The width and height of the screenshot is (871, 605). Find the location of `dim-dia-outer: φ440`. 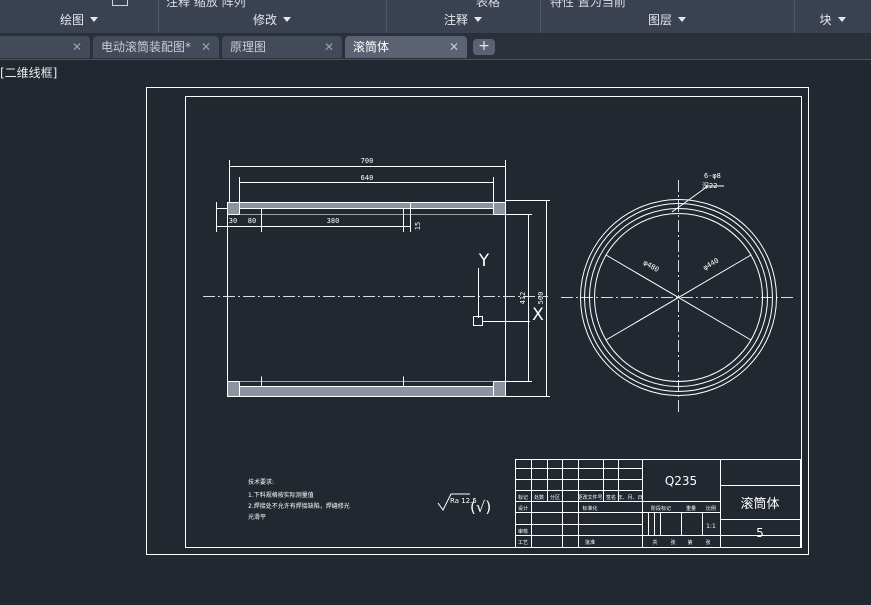

dim-dia-outer: φ440 is located at coordinates (711, 264).